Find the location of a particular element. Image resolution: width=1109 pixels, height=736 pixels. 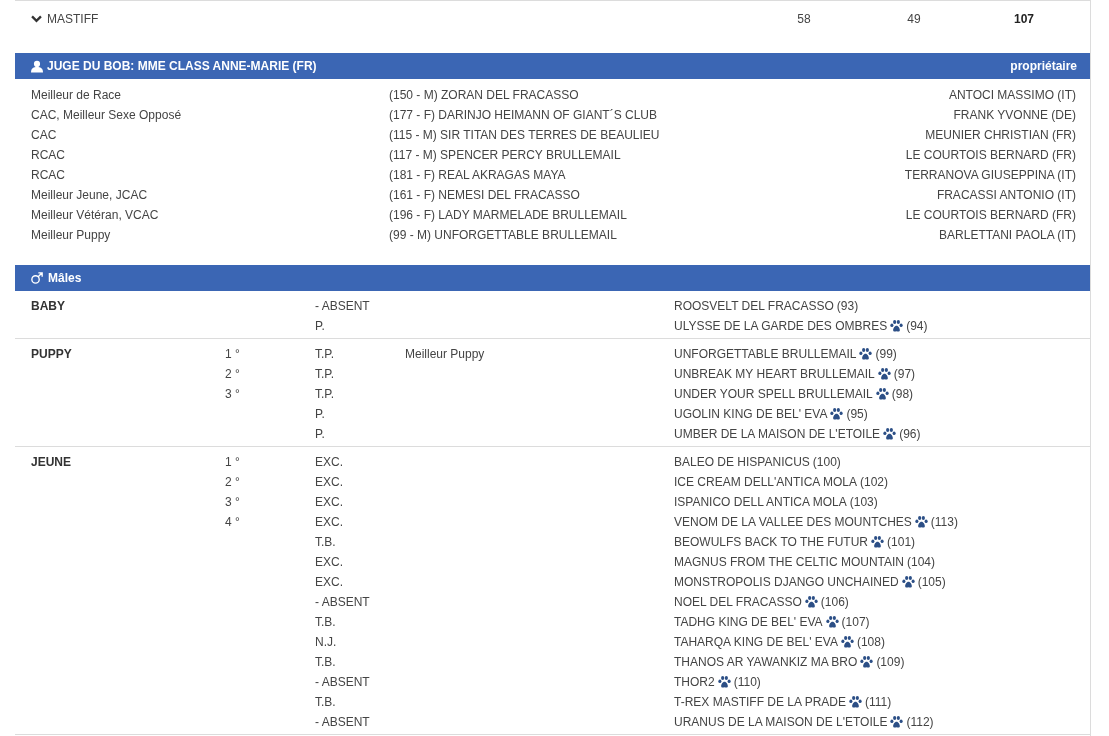

dog-name: TADHG KING DE BEL' EVA is located at coordinates (748, 622).